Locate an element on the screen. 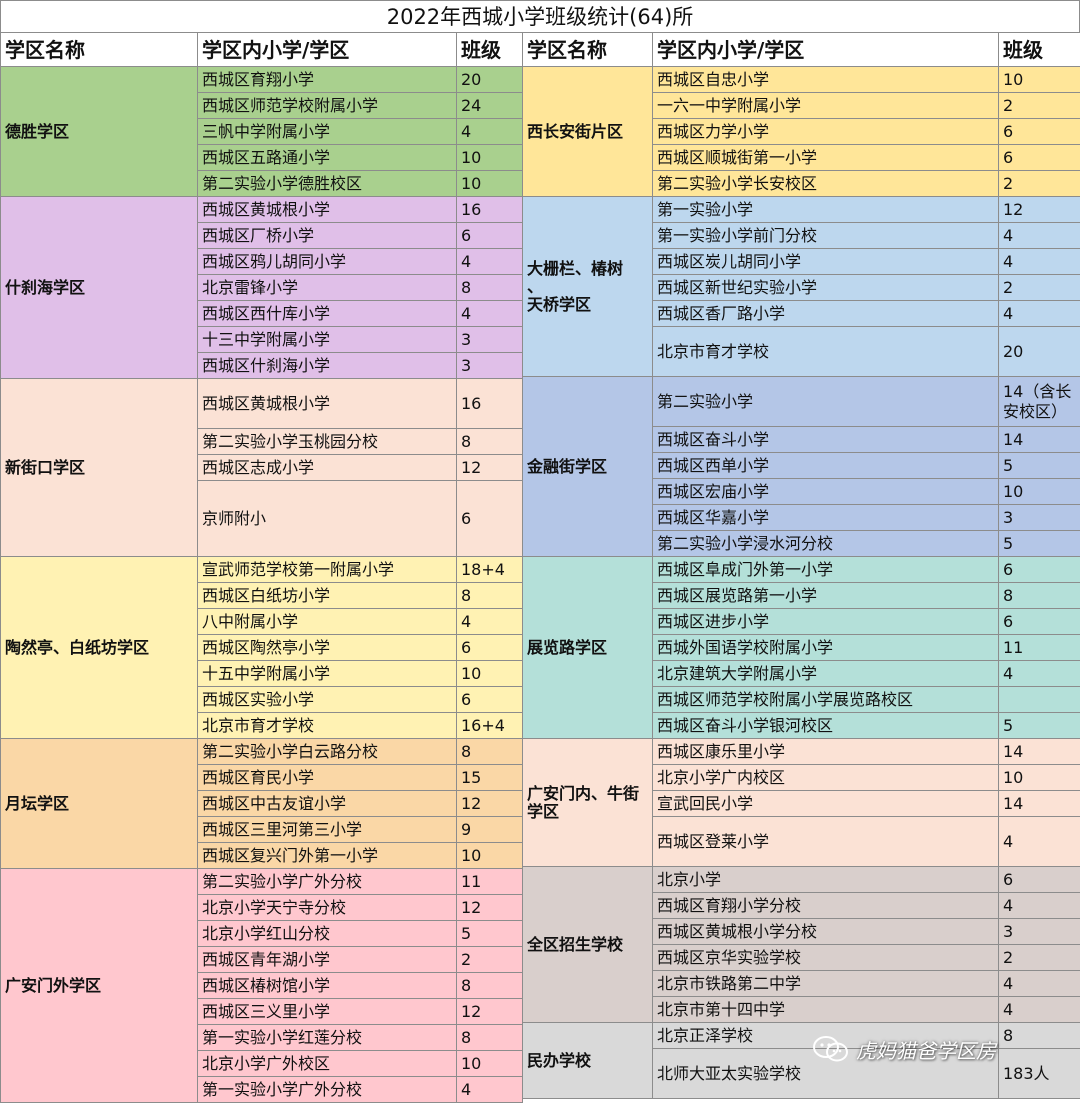  school-name: 西城区三义里小学 is located at coordinates (327, 1012).